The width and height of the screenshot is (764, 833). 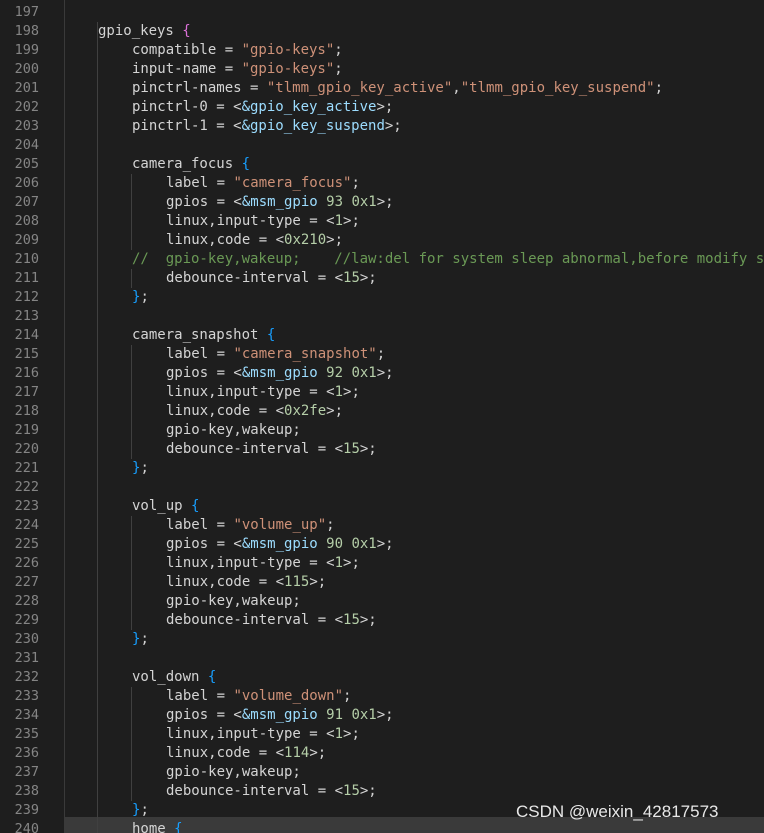 What do you see at coordinates (280, 544) in the screenshot?
I see `code-line: gpios = <&msm_gpio 90 0x1>;` at bounding box center [280, 544].